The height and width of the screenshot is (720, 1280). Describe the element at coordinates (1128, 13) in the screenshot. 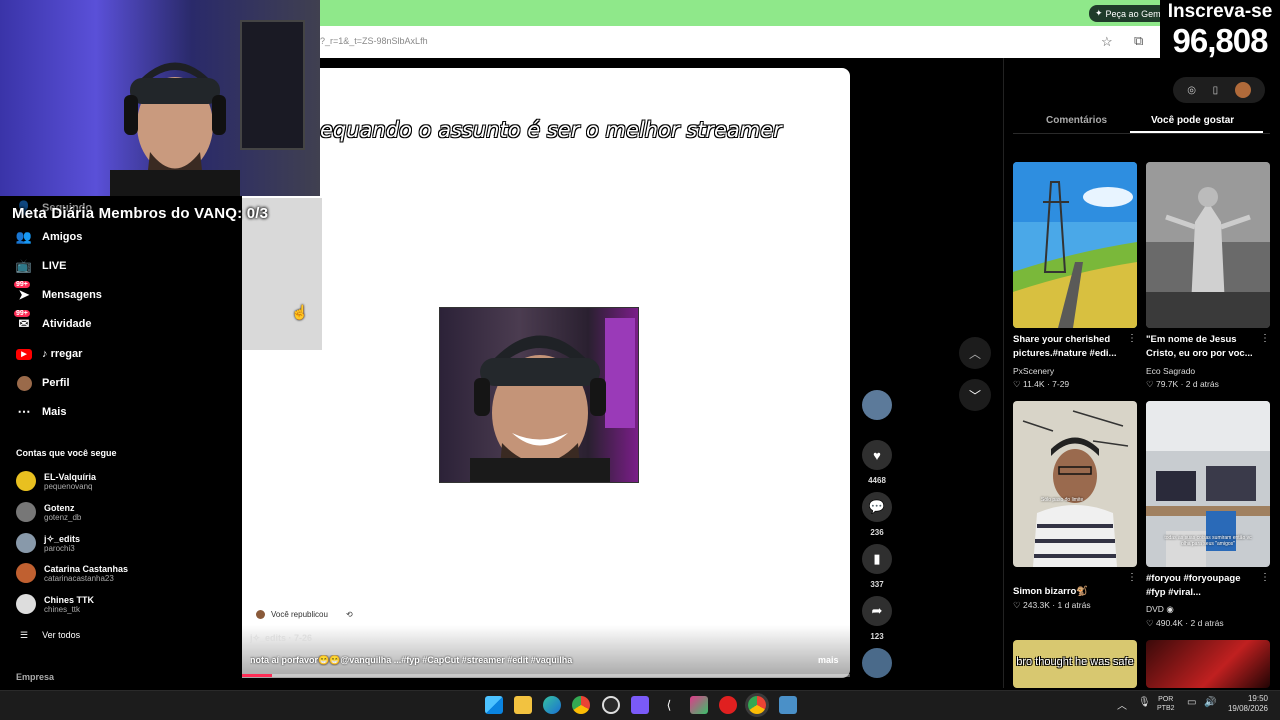

I see `gemini-button: ✦ Peça ao Gem` at that location.